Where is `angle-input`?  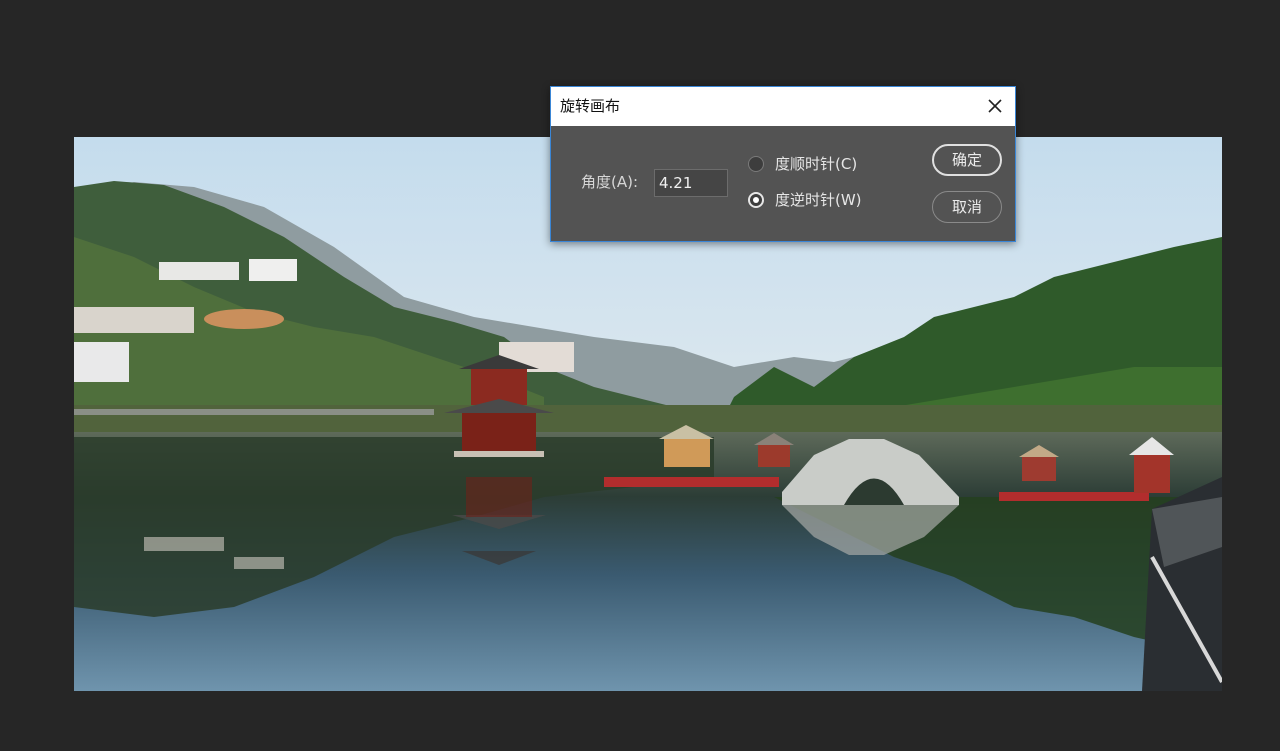 angle-input is located at coordinates (691, 183).